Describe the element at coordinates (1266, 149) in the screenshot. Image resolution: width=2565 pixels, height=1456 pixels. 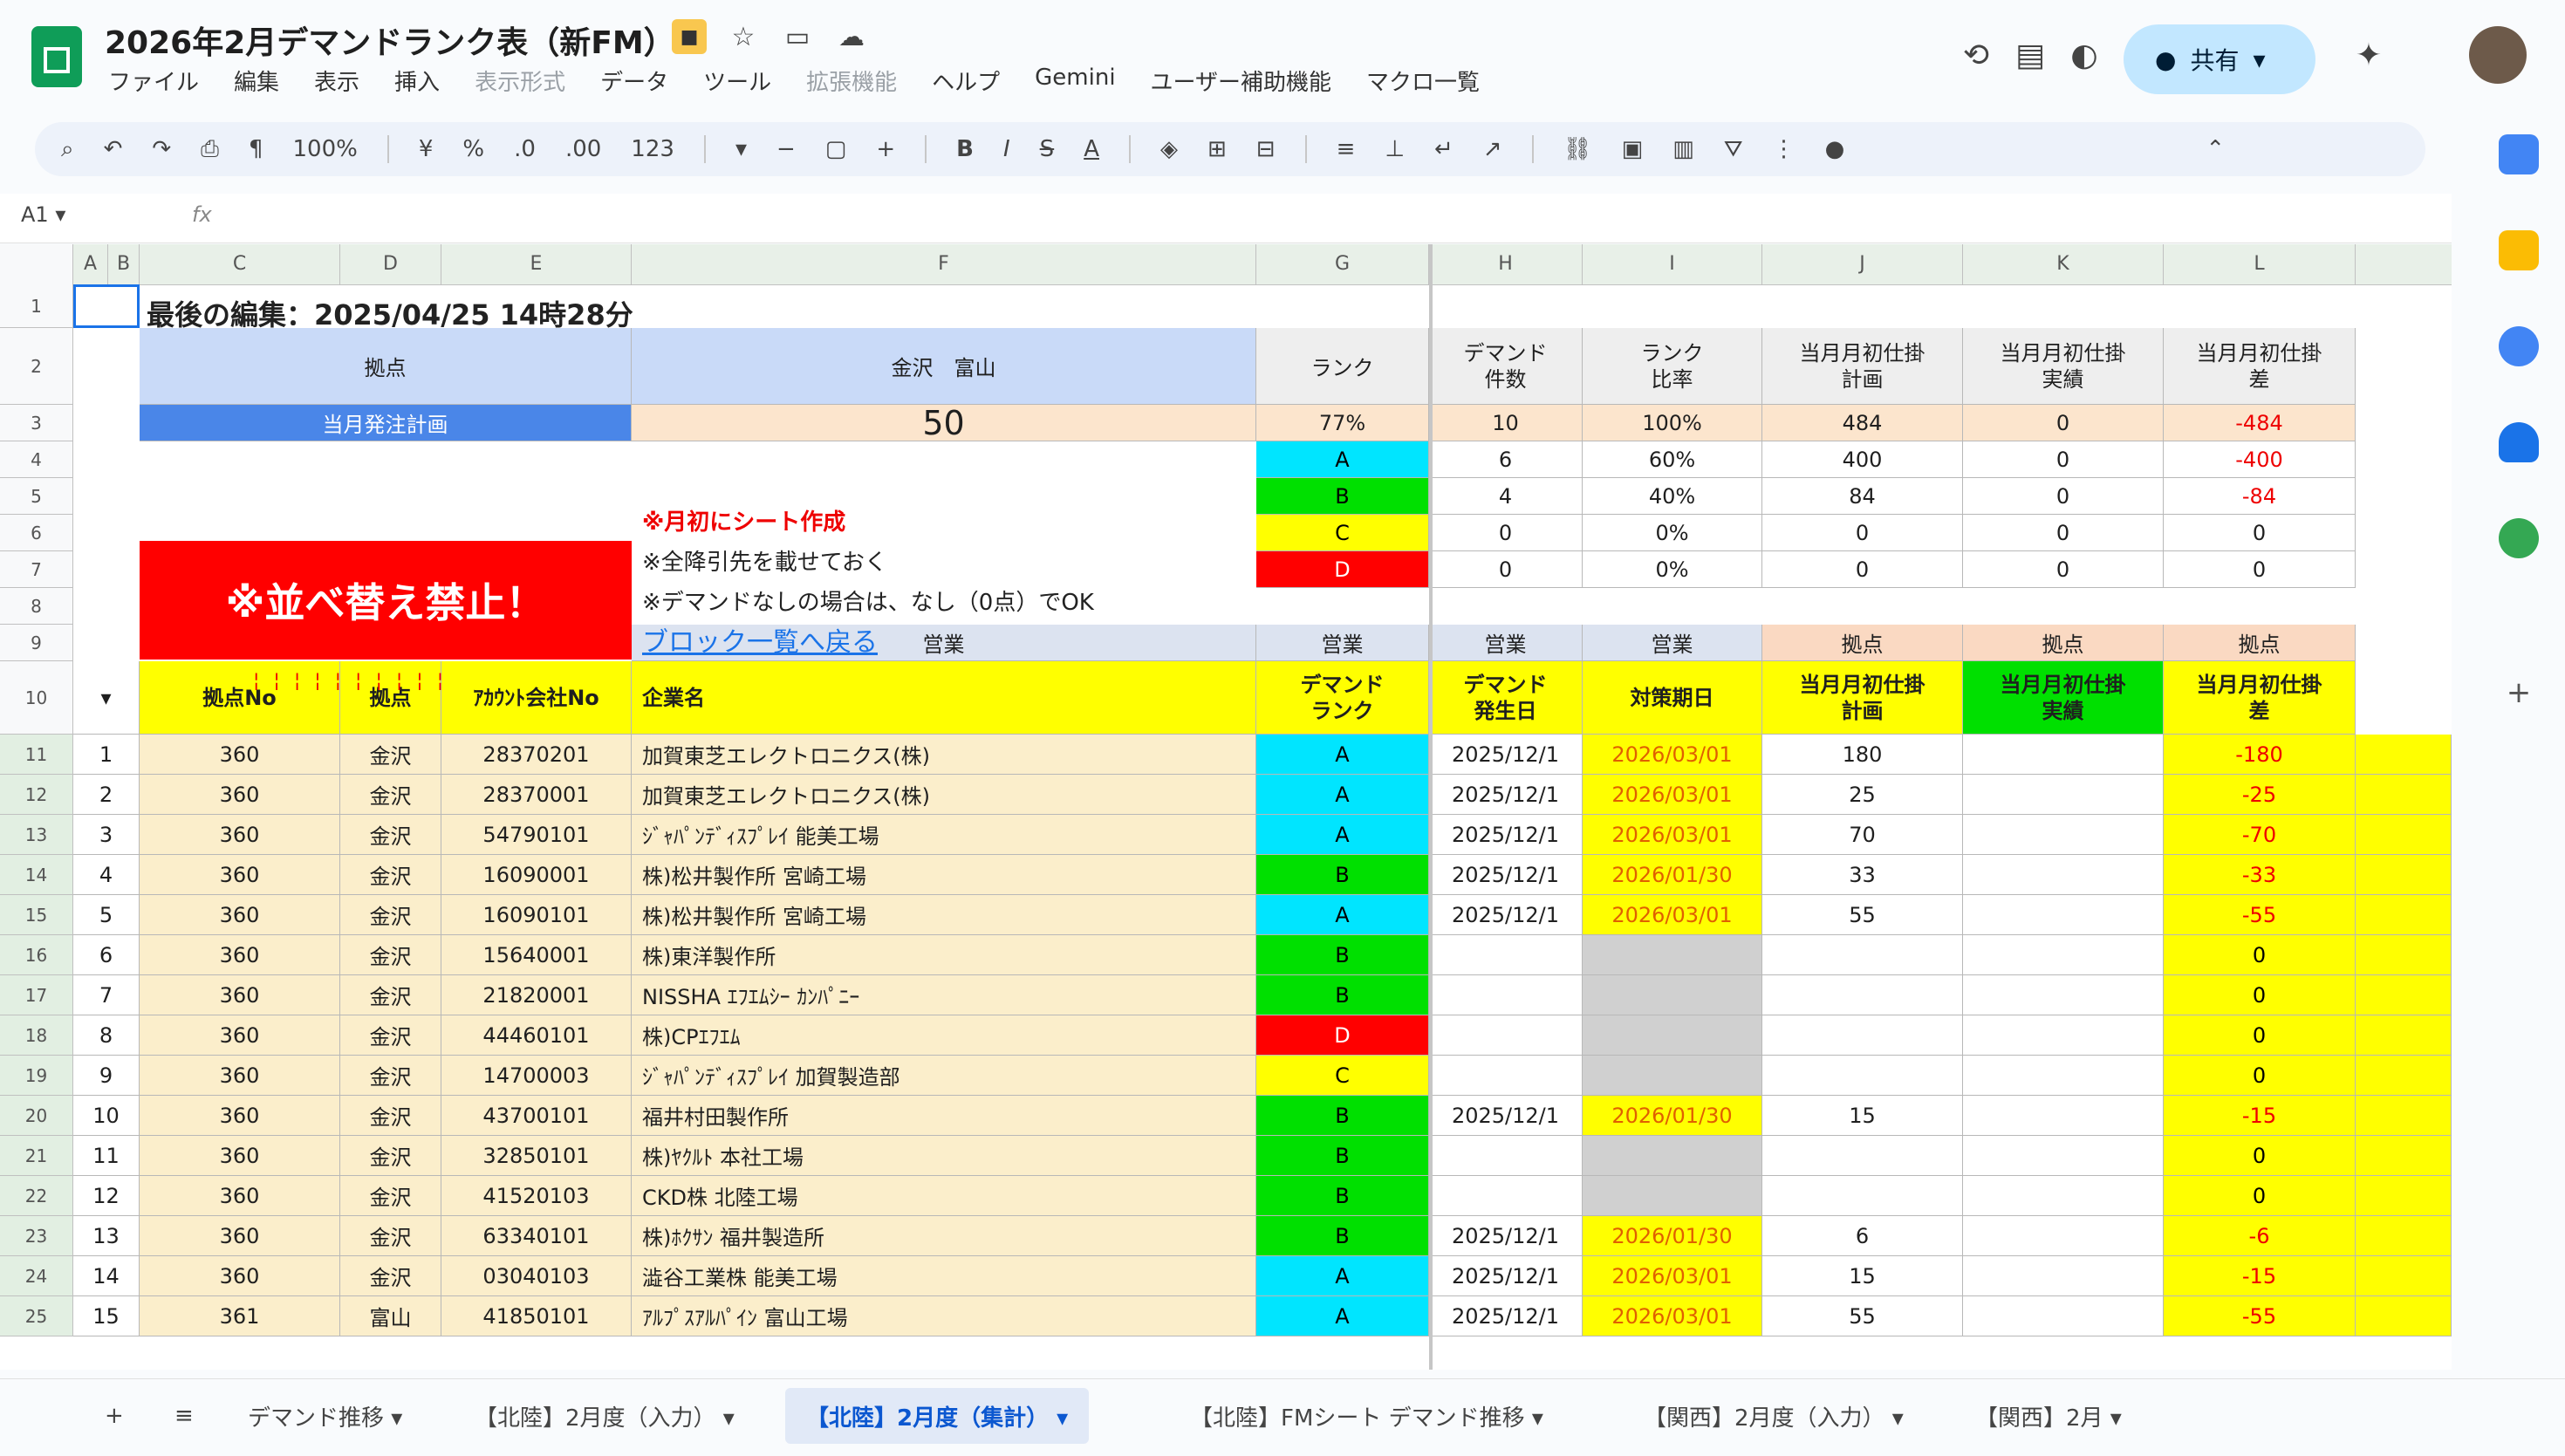
I see `merge-cells-icon: ⊟` at that location.